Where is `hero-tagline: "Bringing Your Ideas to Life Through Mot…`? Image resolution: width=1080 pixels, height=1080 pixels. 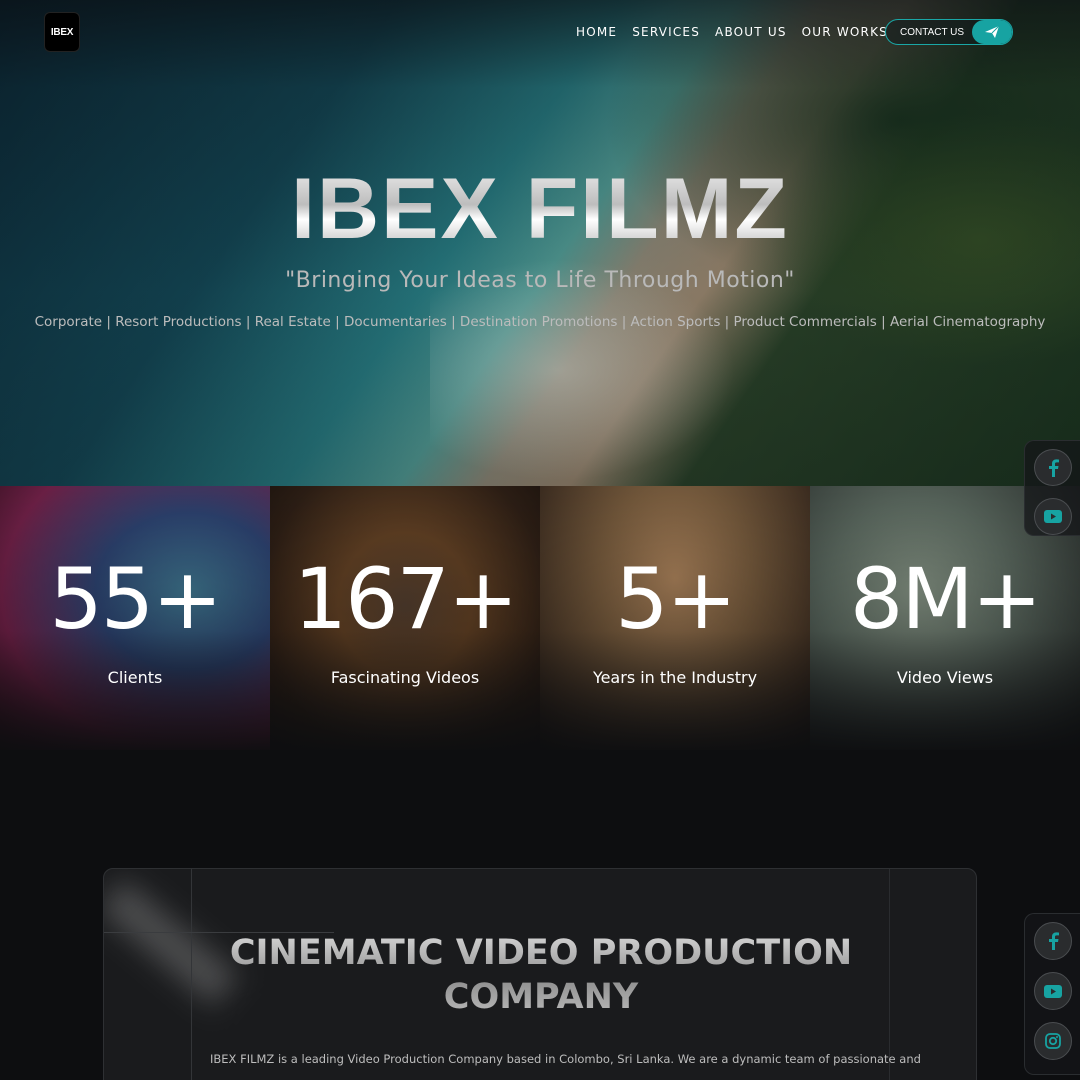
hero-tagline: "Bringing Your Ideas to Life Through Mot… is located at coordinates (540, 280).